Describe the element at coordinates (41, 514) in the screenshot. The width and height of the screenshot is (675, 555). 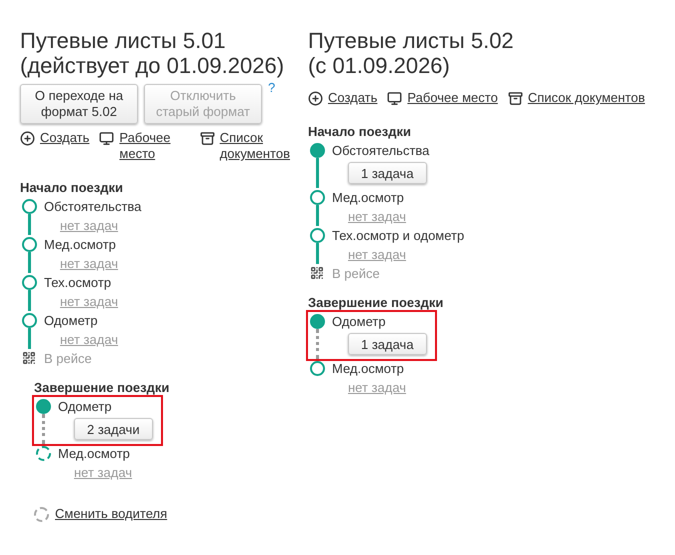
I see `dashed-circle-icon` at that location.